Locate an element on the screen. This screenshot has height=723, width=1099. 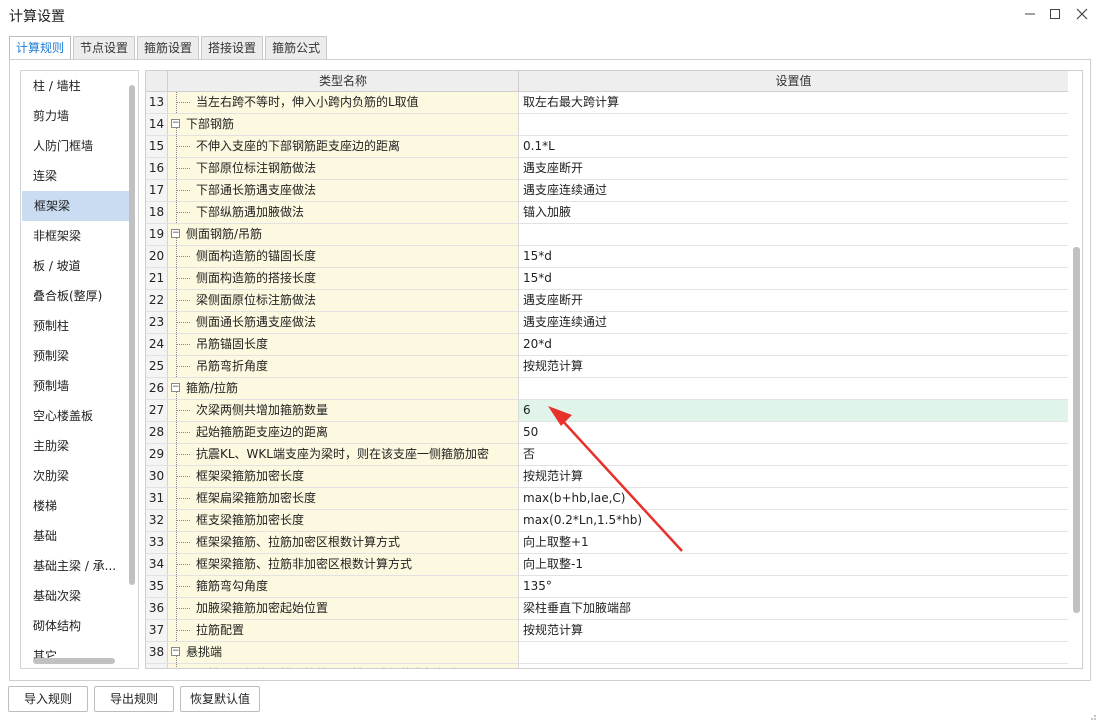
table-row: 25 吊筋弯折角度 按规范计算 is located at coordinates (607, 367).